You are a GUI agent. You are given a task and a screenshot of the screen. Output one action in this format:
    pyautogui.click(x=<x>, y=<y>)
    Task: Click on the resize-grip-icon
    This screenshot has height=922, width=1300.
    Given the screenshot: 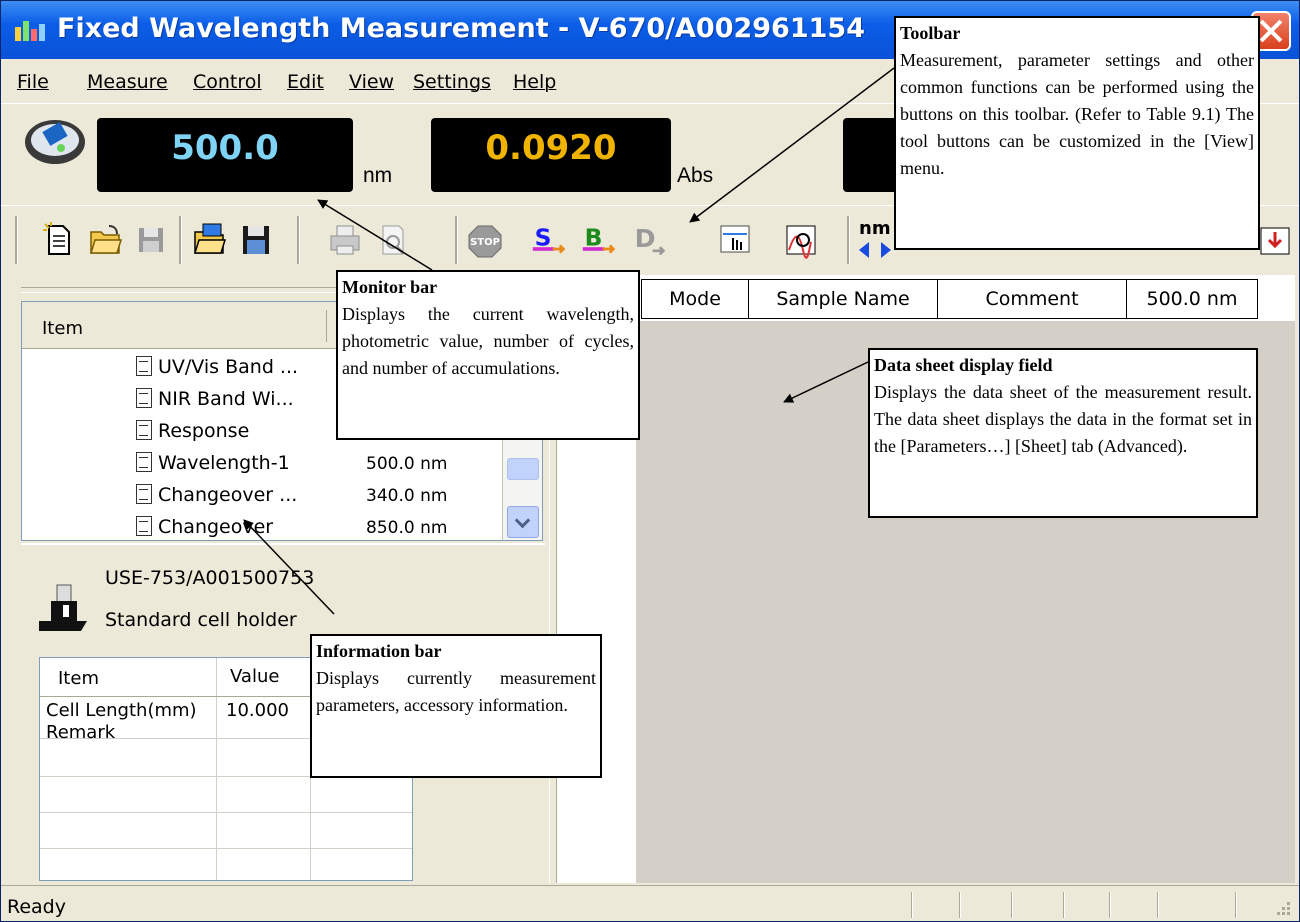 What is the action you would take?
    pyautogui.click(x=1282, y=909)
    